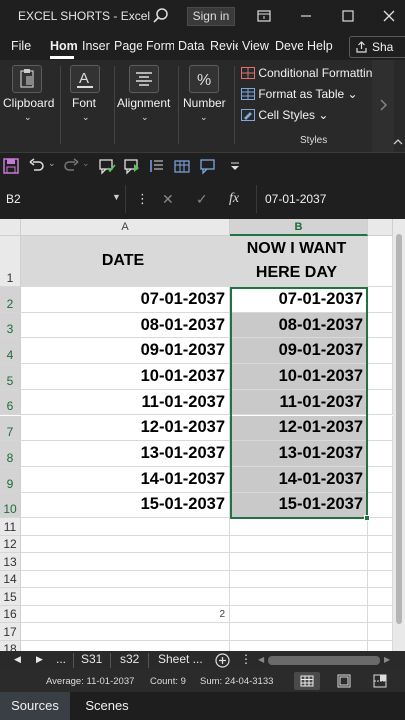 The width and height of the screenshot is (405, 720). Describe the element at coordinates (383, 106) in the screenshot. I see `ribbon-scroll-right` at that location.